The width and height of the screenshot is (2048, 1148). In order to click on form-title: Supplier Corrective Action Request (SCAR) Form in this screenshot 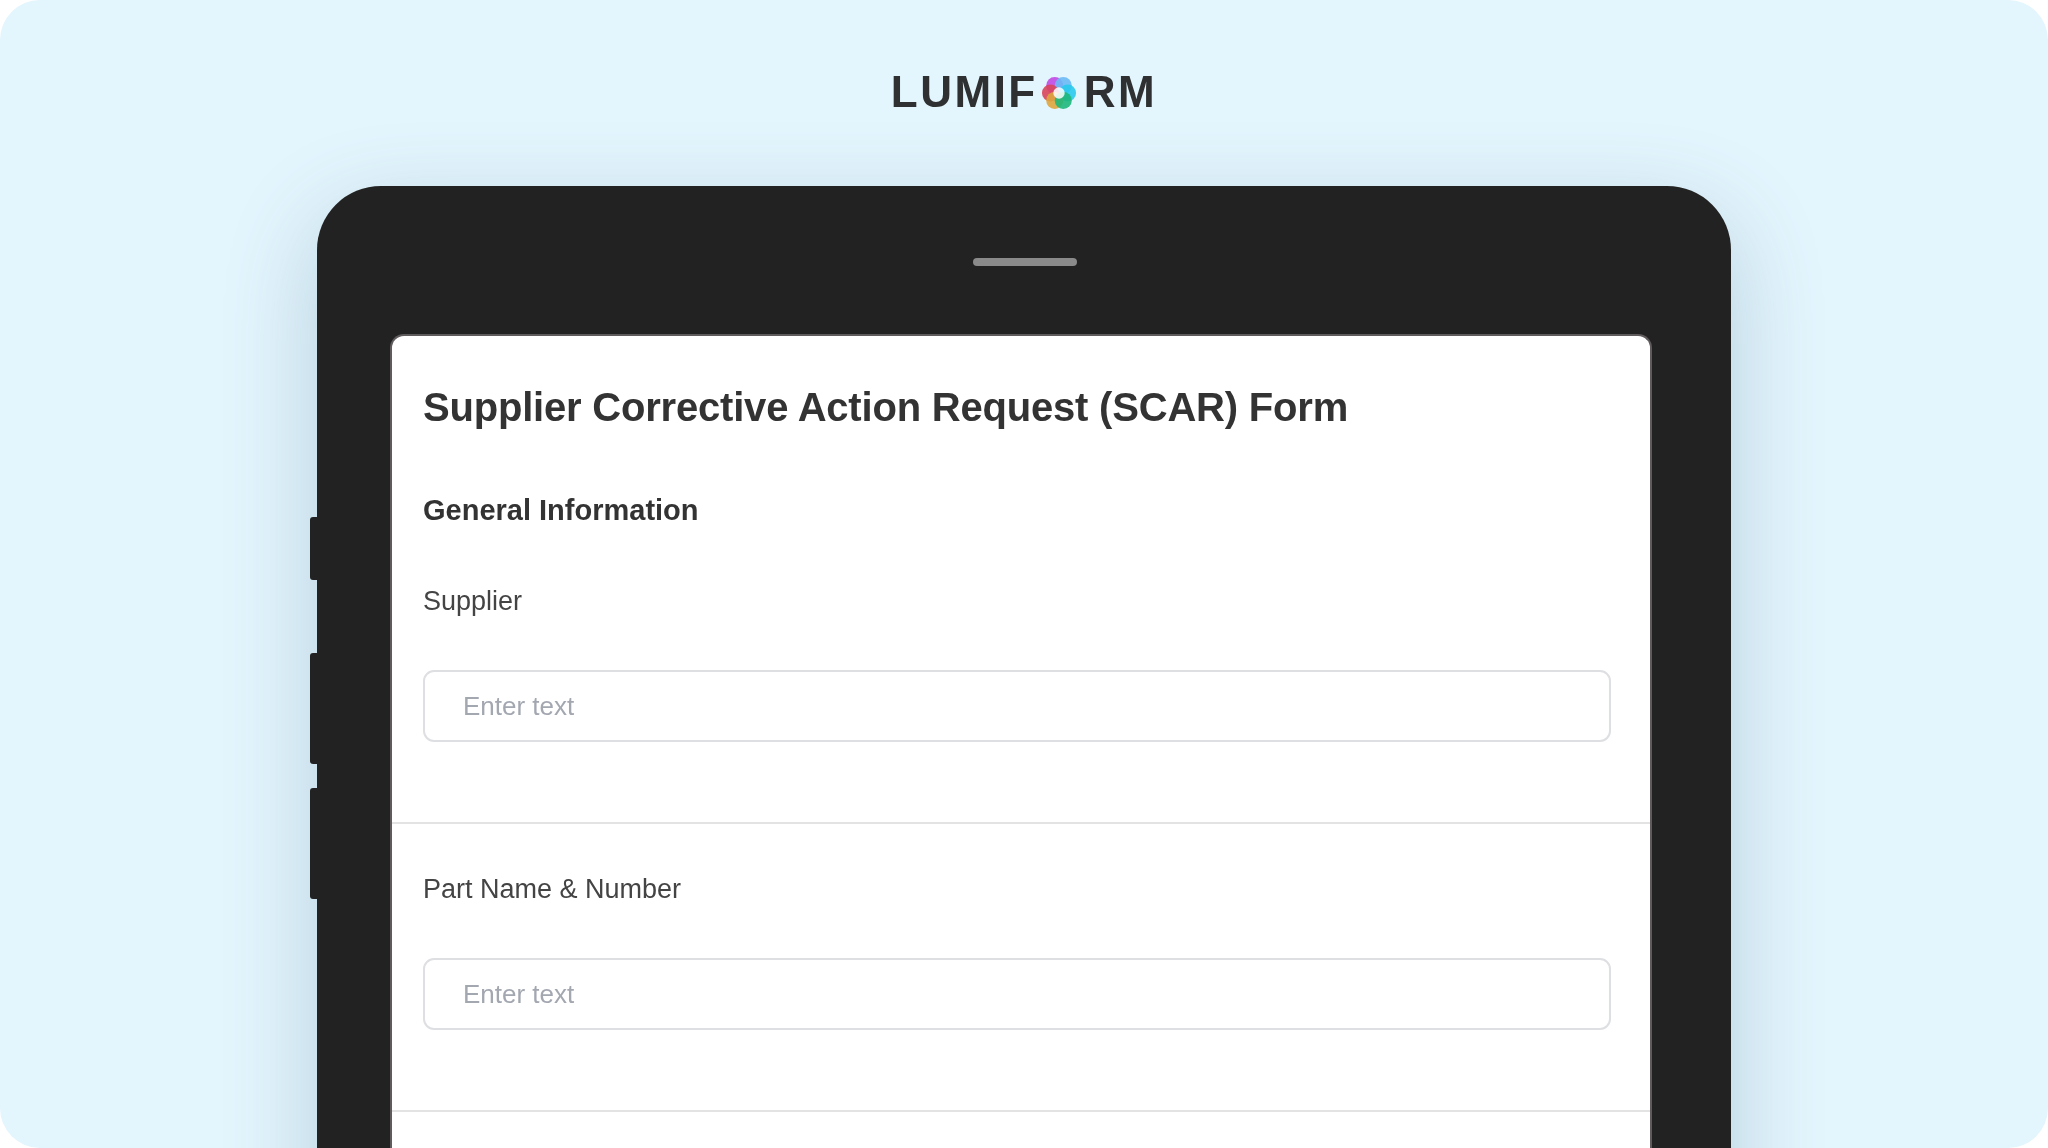, I will do `click(885, 407)`.